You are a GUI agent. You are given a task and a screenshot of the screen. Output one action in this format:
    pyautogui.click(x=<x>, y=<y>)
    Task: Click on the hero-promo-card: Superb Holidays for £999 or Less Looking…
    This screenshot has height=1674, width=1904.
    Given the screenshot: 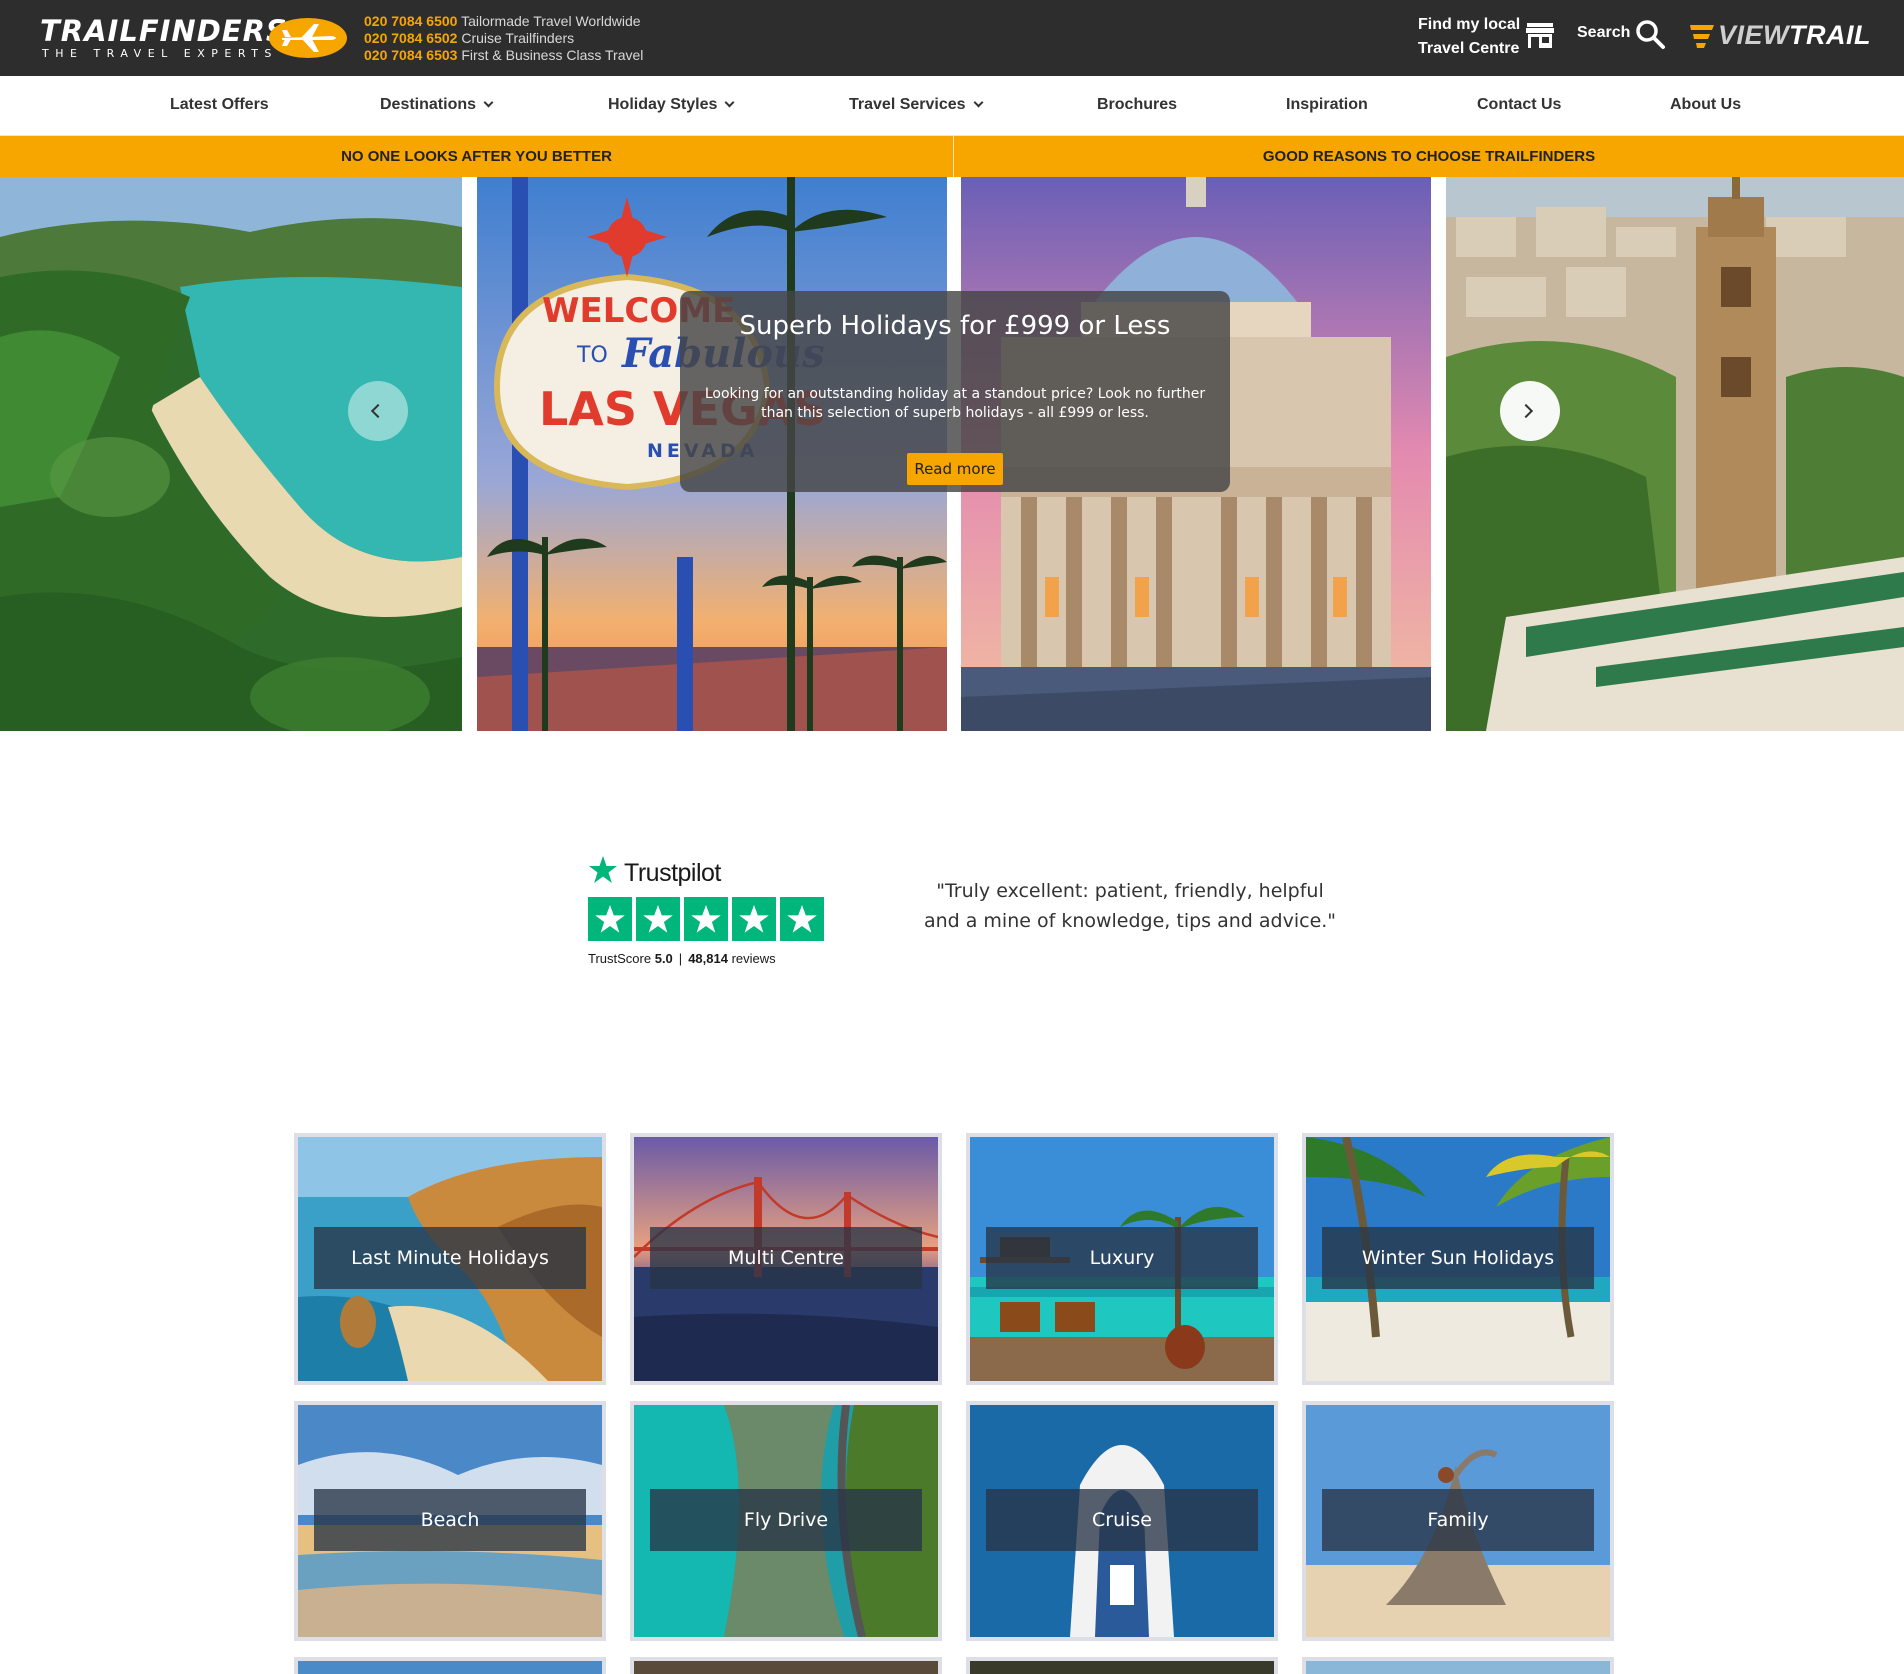 What is the action you would take?
    pyautogui.click(x=955, y=391)
    